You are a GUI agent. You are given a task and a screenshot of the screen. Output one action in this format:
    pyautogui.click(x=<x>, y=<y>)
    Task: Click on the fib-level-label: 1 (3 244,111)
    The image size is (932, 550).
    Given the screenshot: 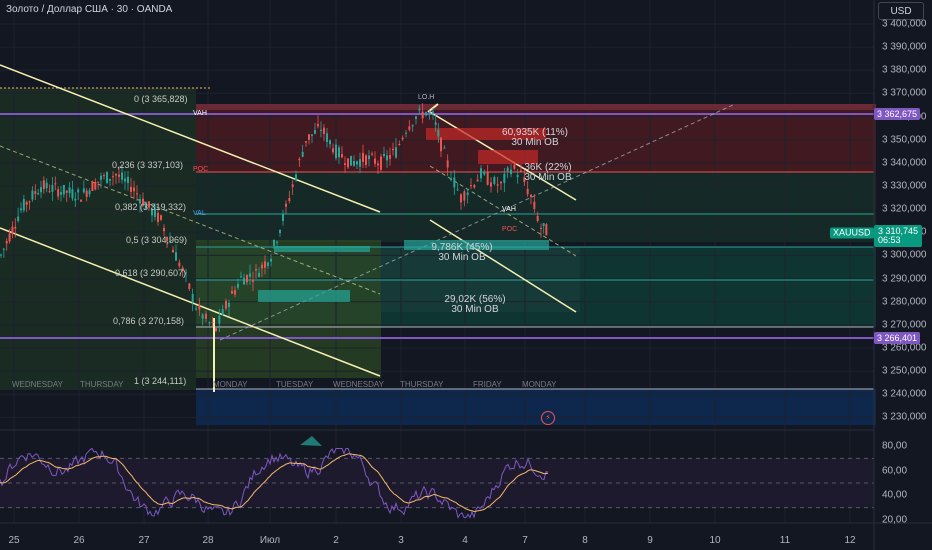 What is the action you would take?
    pyautogui.click(x=160, y=381)
    